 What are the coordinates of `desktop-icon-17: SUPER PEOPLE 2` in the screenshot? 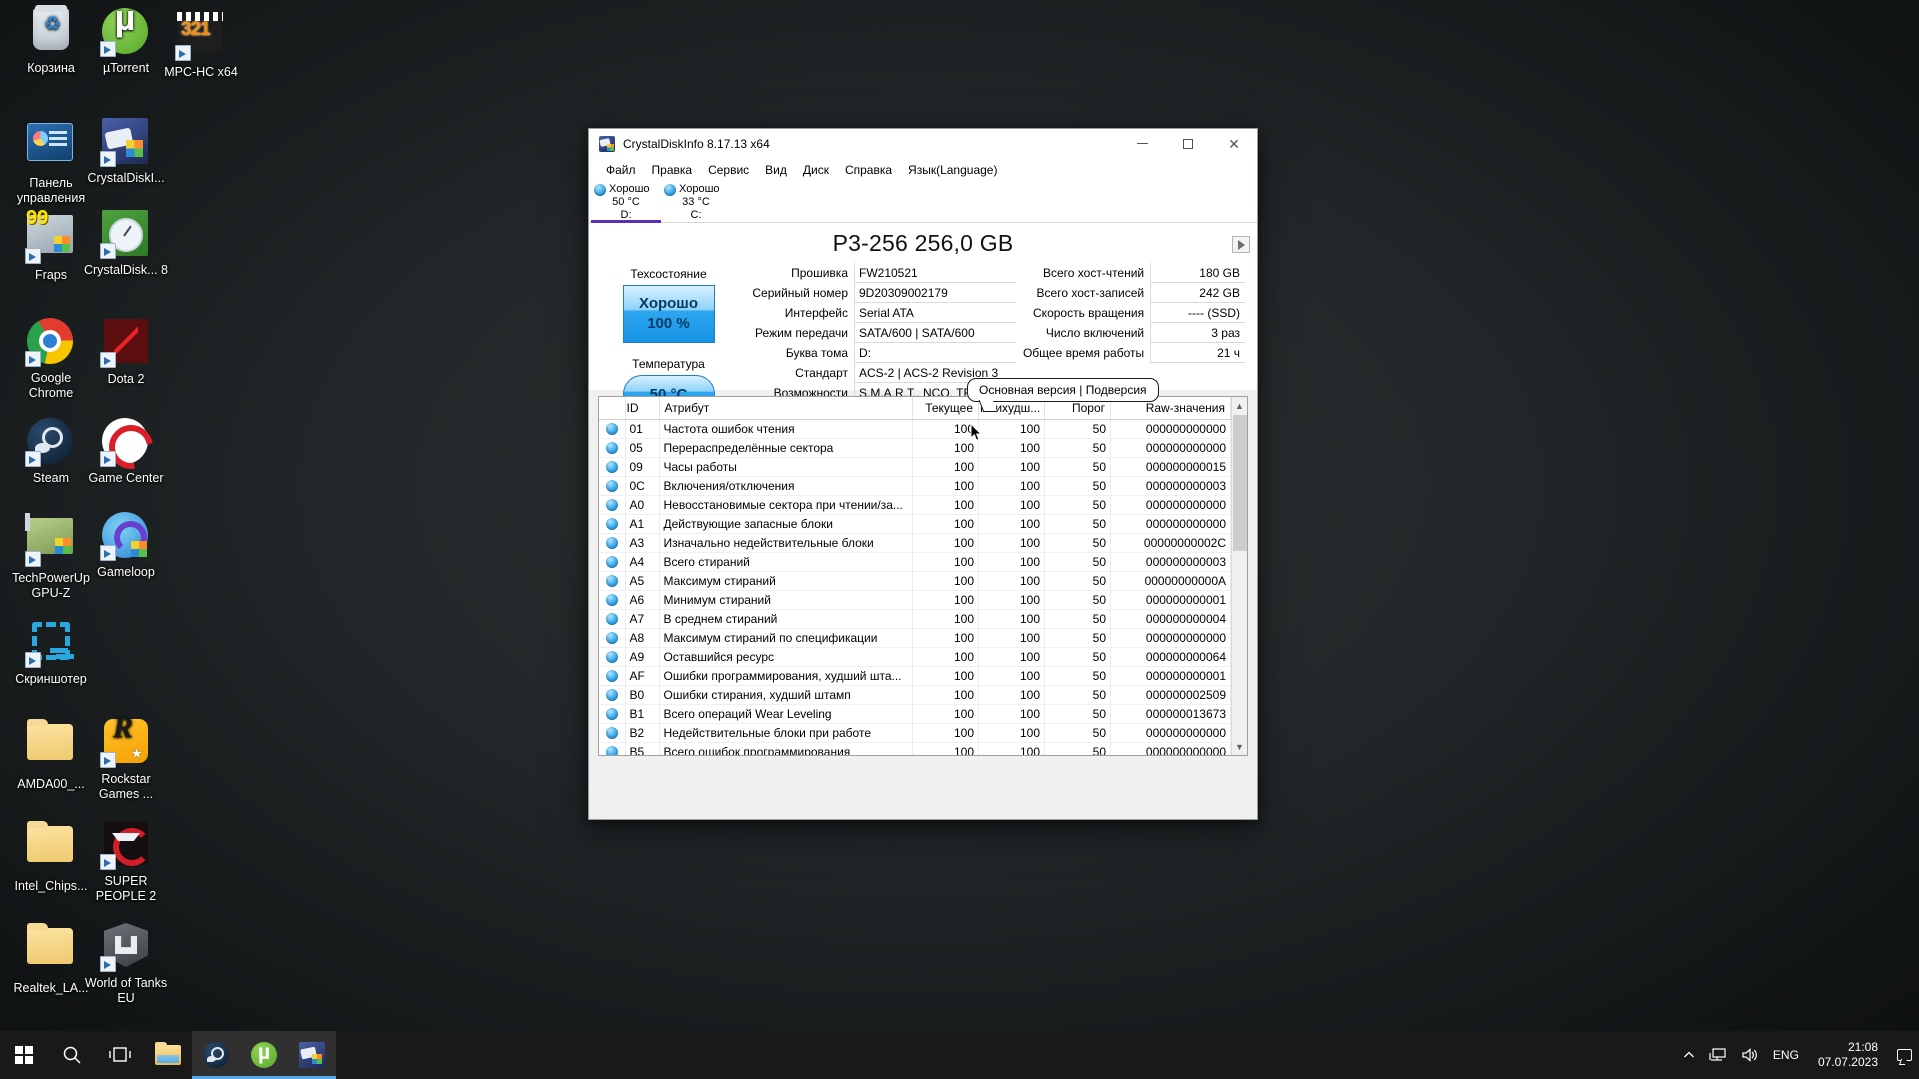 It's located at (126, 861).